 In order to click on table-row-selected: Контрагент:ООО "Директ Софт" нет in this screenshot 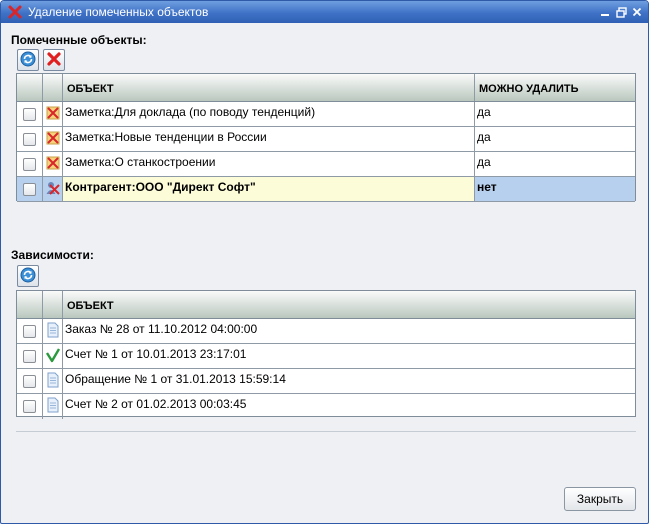, I will do `click(326, 189)`.